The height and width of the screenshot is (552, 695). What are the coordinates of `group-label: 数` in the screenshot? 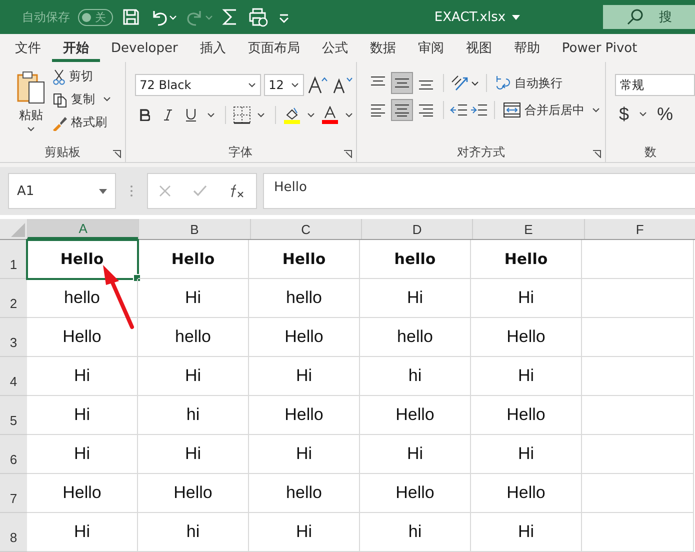 It's located at (650, 152).